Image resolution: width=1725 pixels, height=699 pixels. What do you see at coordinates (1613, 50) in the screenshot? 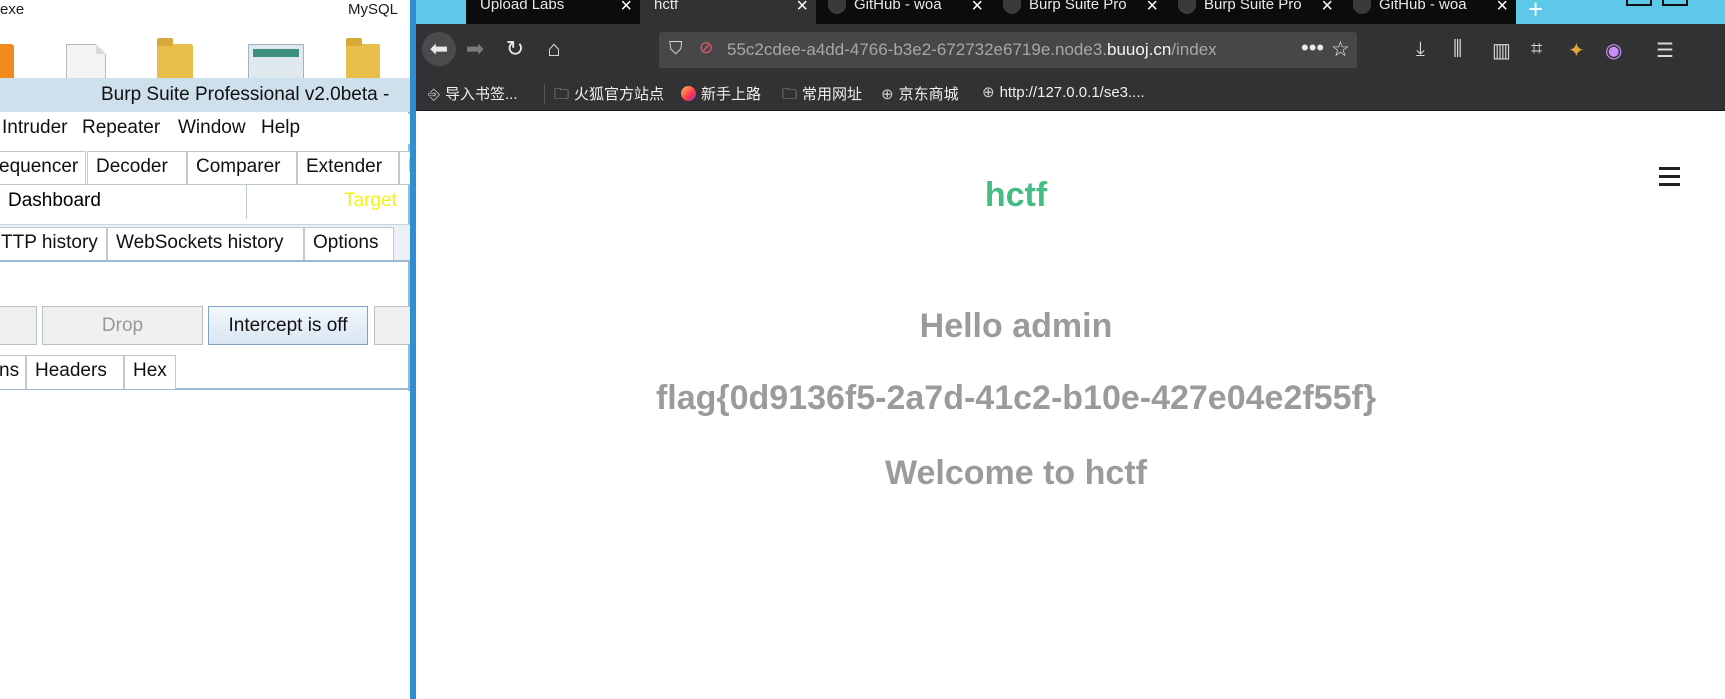
I see `account-icon: ◉` at bounding box center [1613, 50].